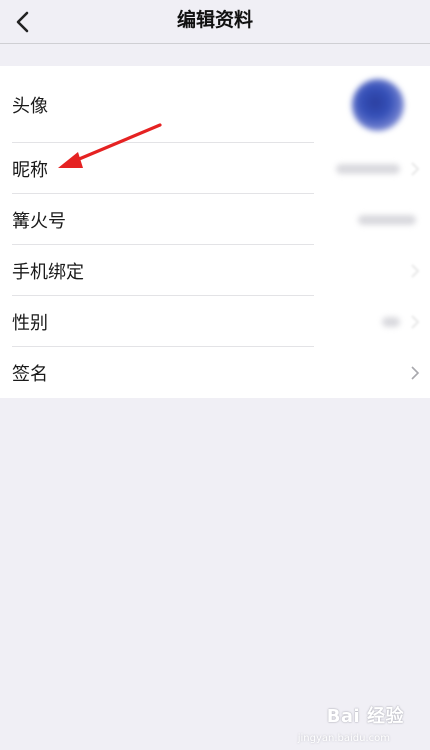 Image resolution: width=430 pixels, height=750 pixels. I want to click on gender-value-blurred, so click(391, 321).